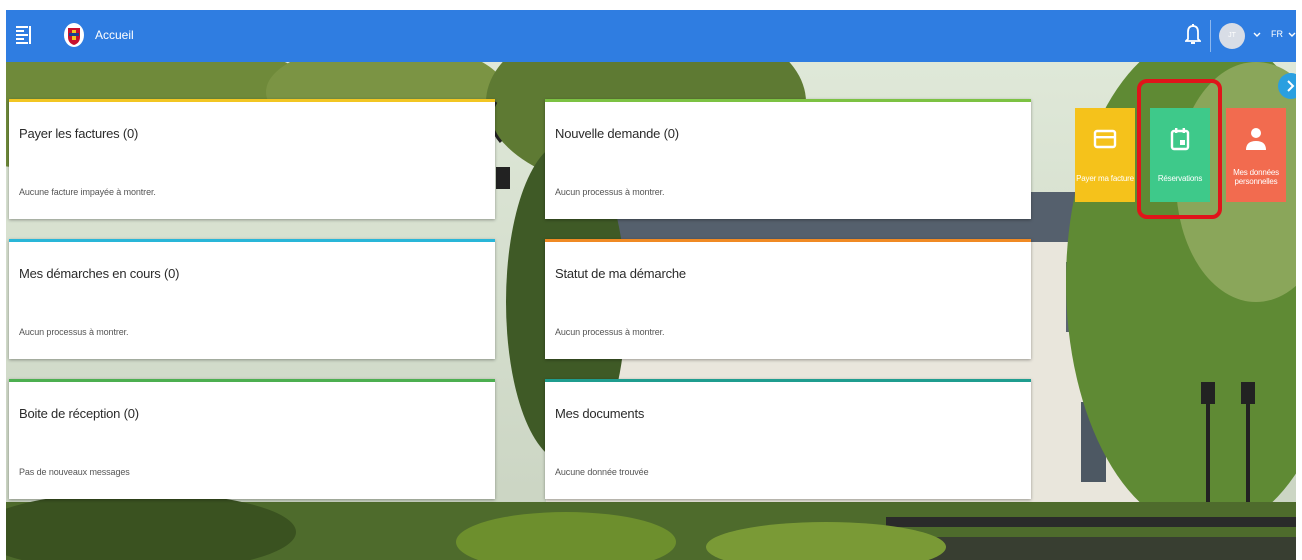 Image resolution: width=1302 pixels, height=560 pixels. I want to click on header-divider, so click(1210, 36).